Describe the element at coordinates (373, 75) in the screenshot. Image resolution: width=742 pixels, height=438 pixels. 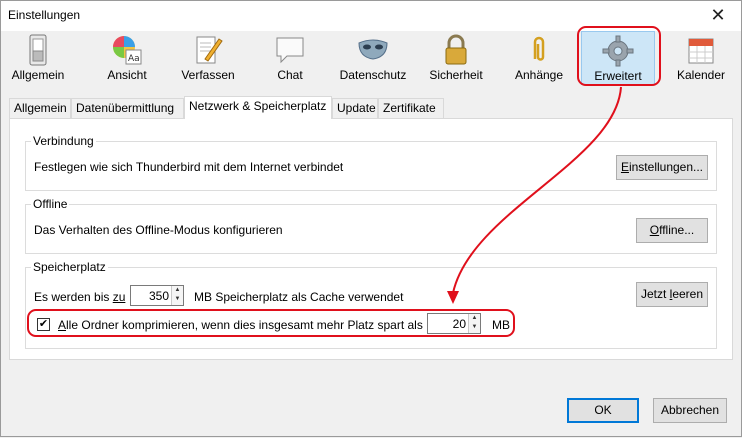
I see `toolbar-label: Datenschutz` at that location.